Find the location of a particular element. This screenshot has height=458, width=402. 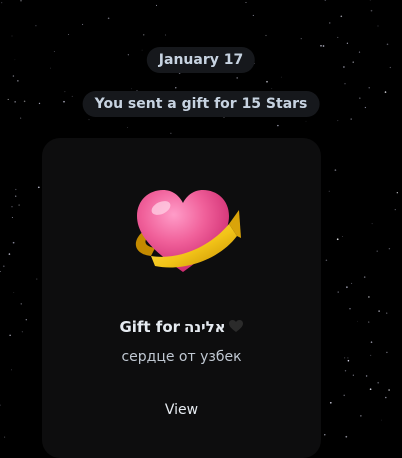

gift-title: Gift forאלינה is located at coordinates (181, 327).